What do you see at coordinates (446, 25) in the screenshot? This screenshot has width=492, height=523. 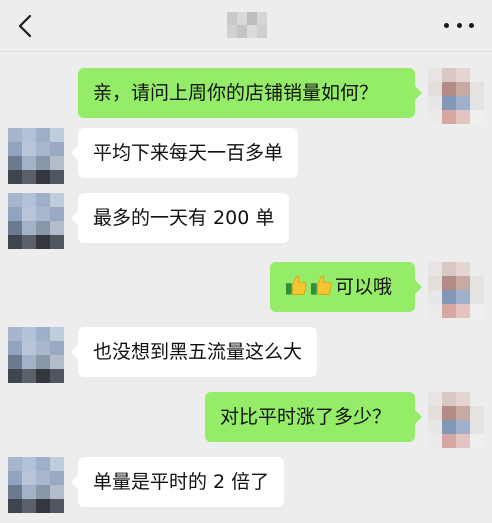 I see `more-dots-icon` at bounding box center [446, 25].